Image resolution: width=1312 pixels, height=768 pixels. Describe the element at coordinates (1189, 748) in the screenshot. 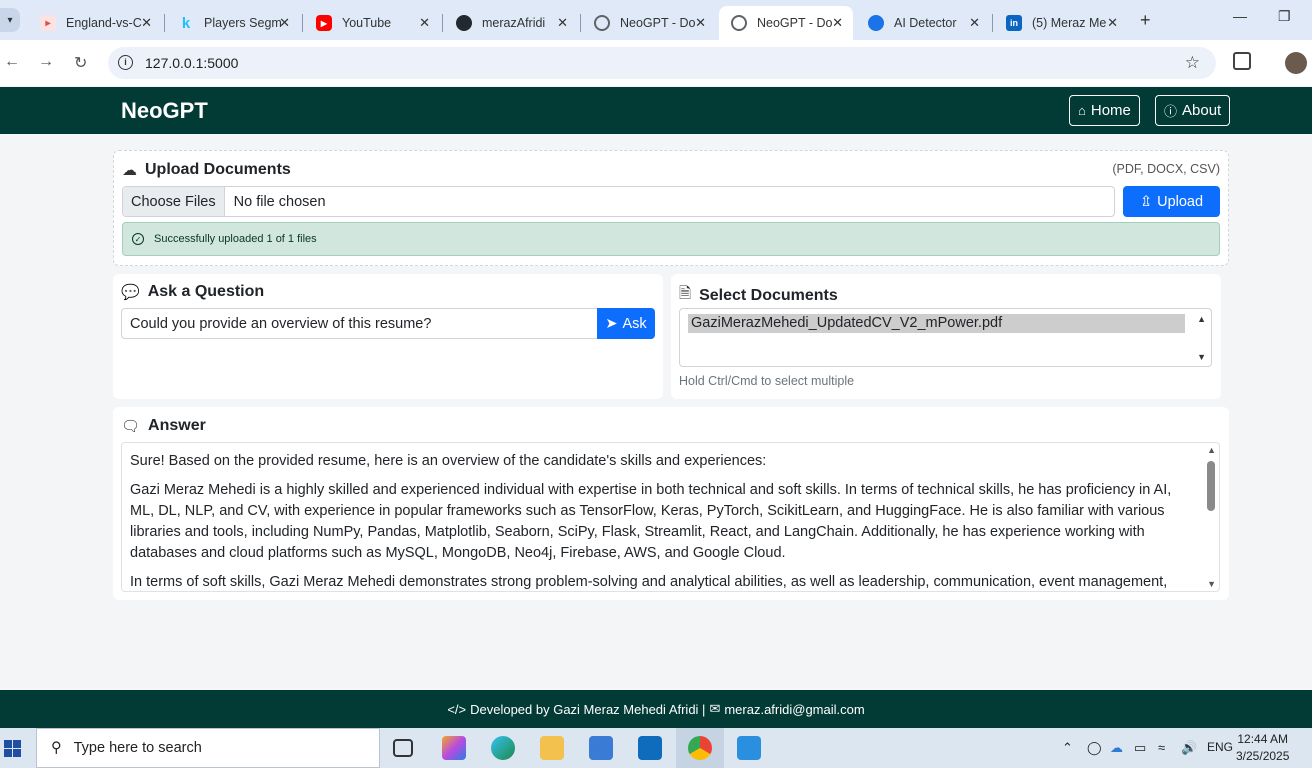

I see `speaker-icon: 🔊` at that location.